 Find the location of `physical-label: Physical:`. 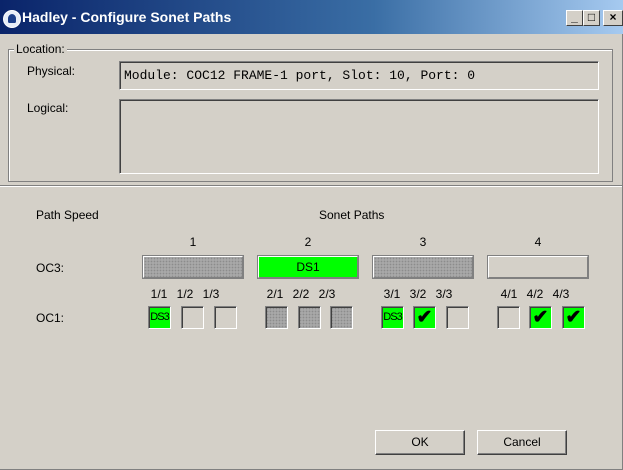

physical-label: Physical: is located at coordinates (51, 71).